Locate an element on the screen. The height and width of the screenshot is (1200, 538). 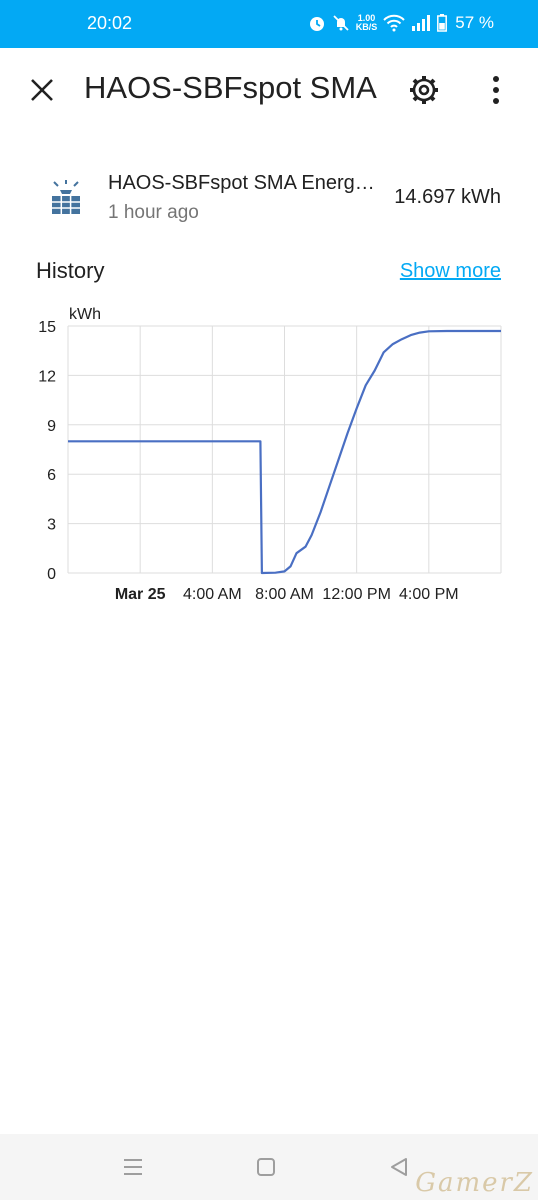
back-button is located at coordinates (399, 1167).